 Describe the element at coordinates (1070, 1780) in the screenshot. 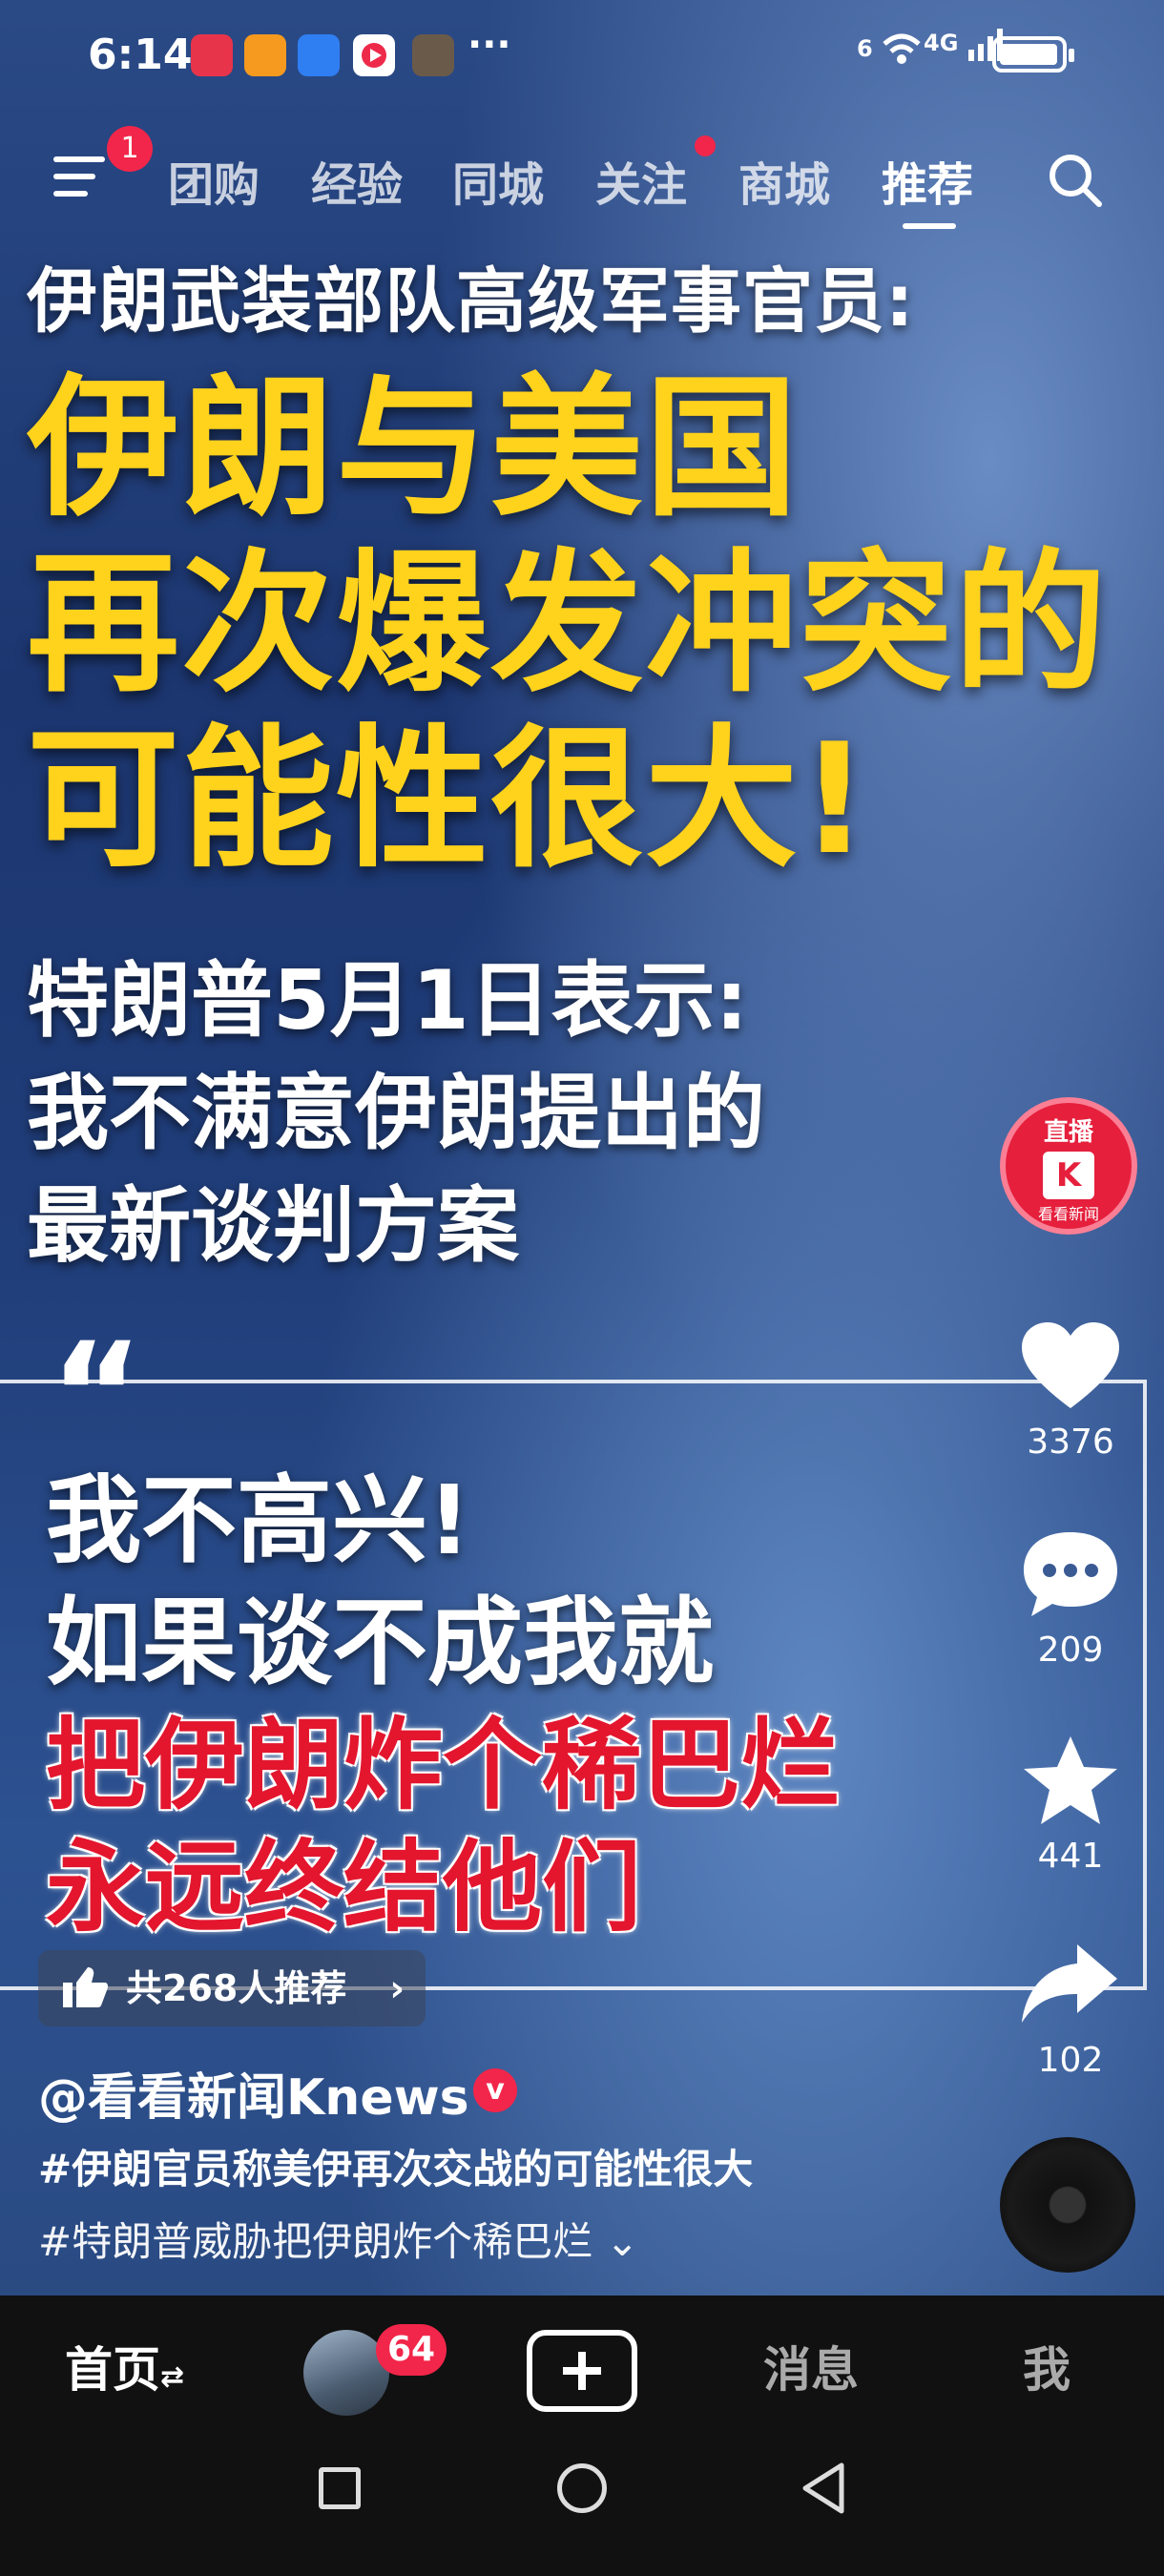

I see `star-icon` at that location.